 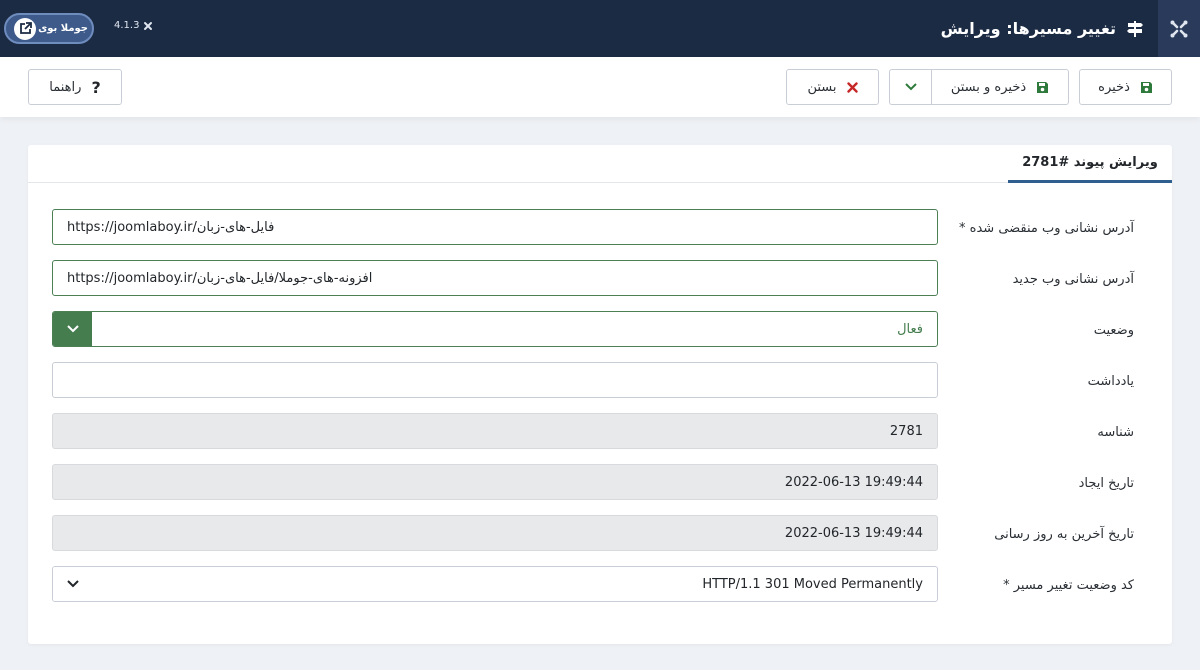 I want to click on status-select: فعال, so click(x=495, y=329).